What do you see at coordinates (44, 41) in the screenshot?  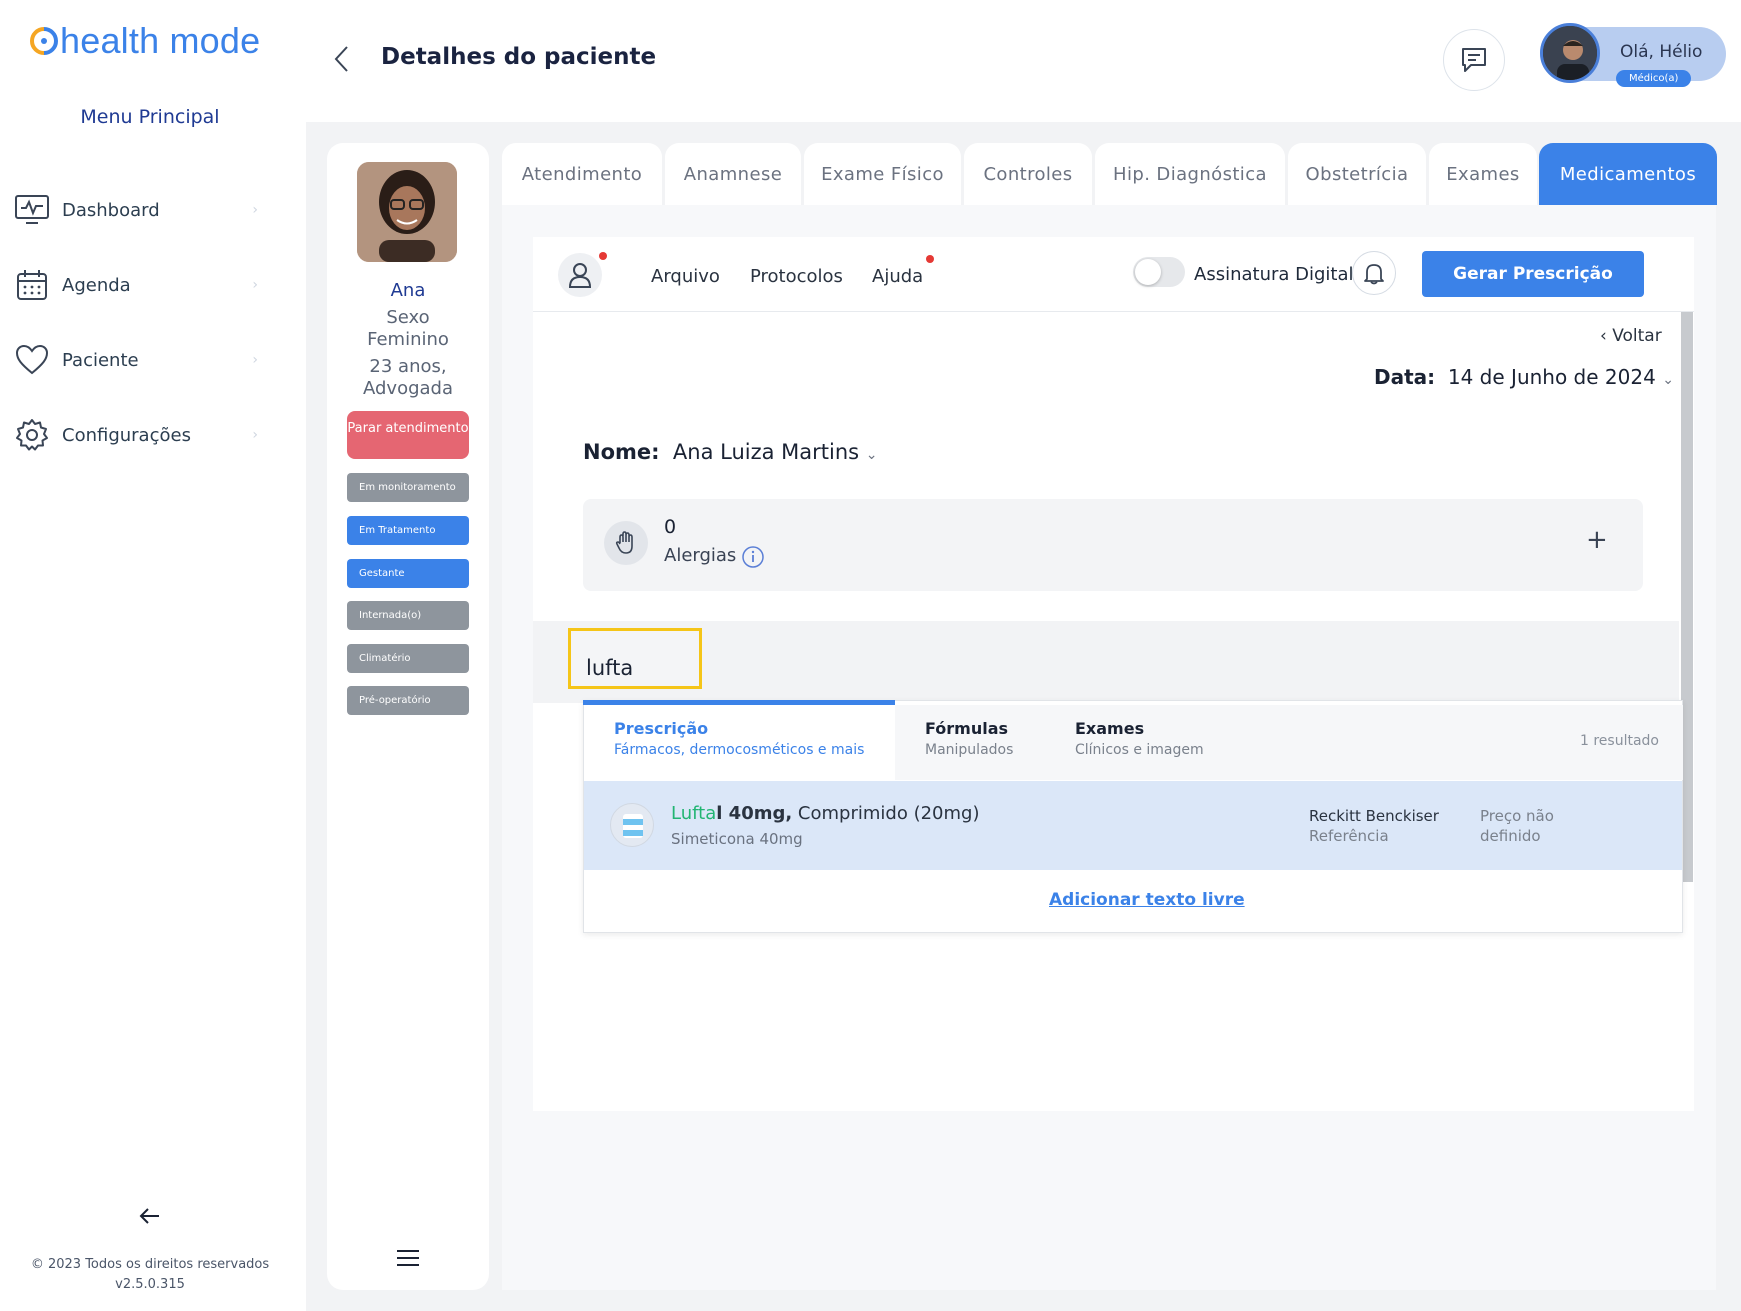 I see `logo-icon` at bounding box center [44, 41].